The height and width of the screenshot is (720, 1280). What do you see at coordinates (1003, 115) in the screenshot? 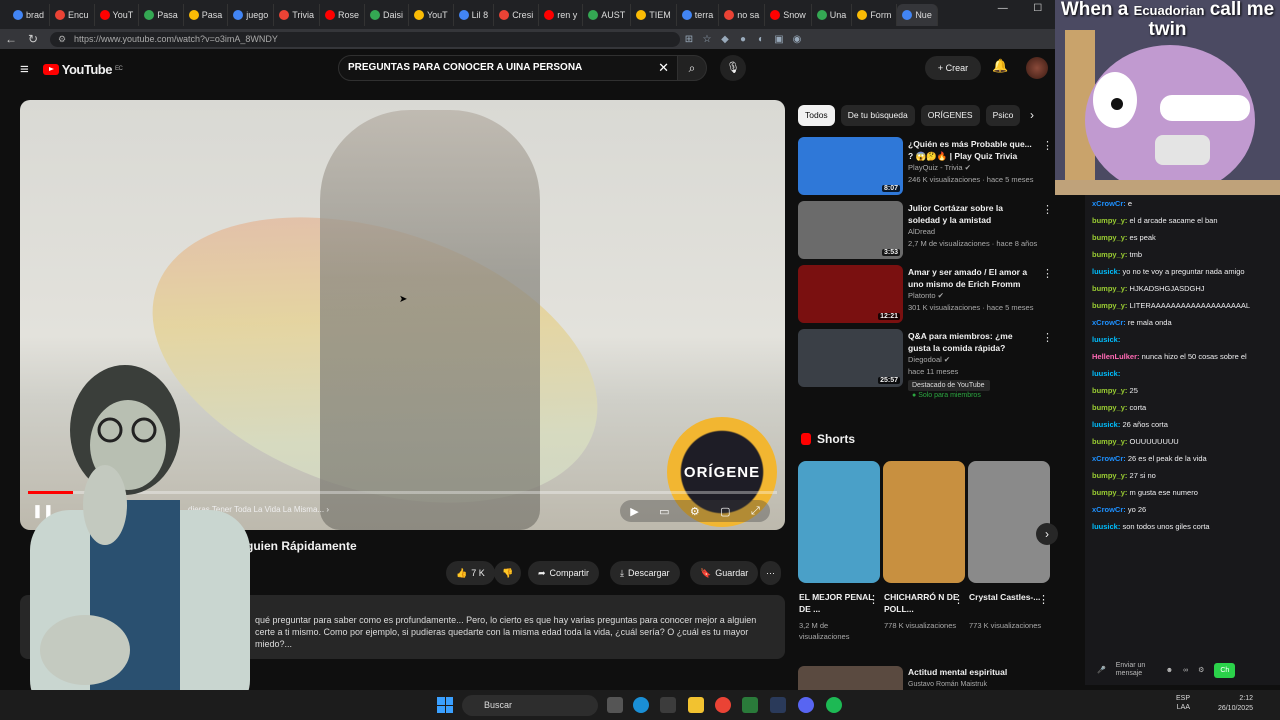
I see `filter-chip: Psico` at bounding box center [1003, 115].